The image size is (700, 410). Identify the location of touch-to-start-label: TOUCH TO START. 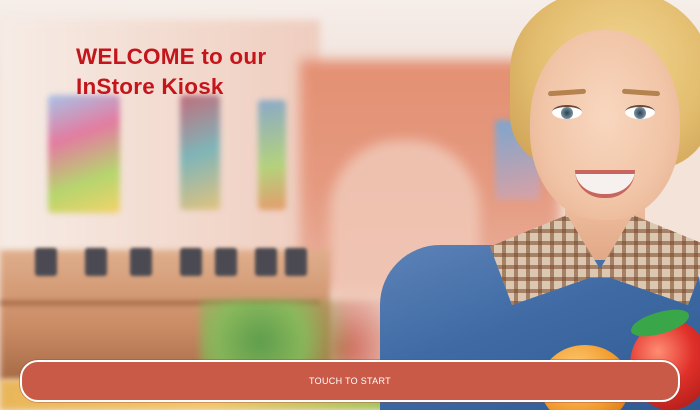
(350, 381).